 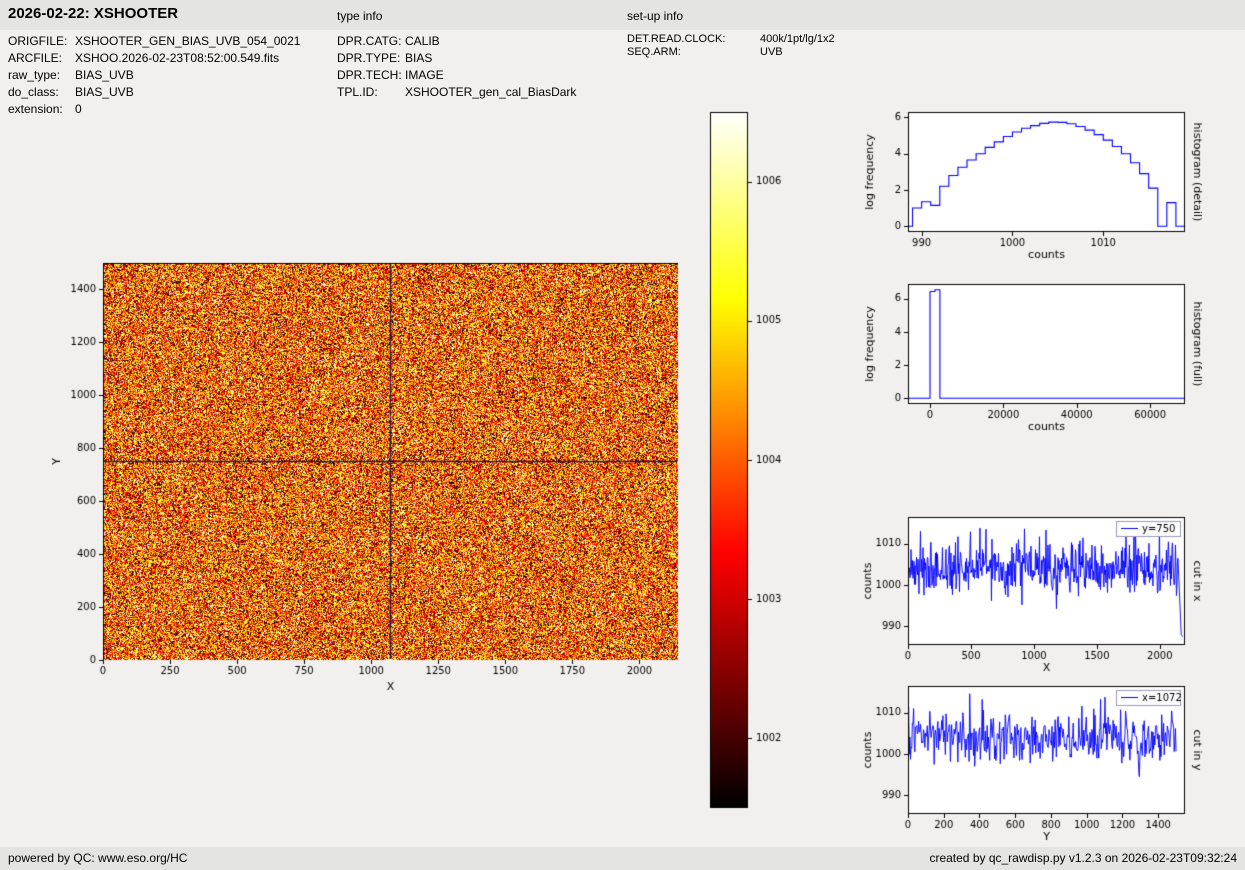 I want to click on metadata-value: IMAGE, so click(x=424, y=75).